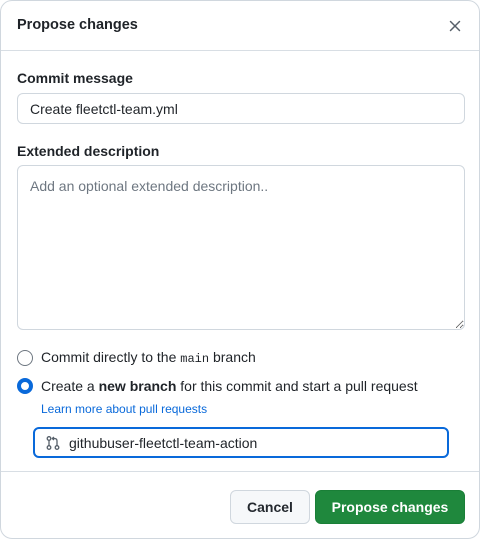  What do you see at coordinates (70, 386) in the screenshot?
I see `new-branch-prefix: Create a` at bounding box center [70, 386].